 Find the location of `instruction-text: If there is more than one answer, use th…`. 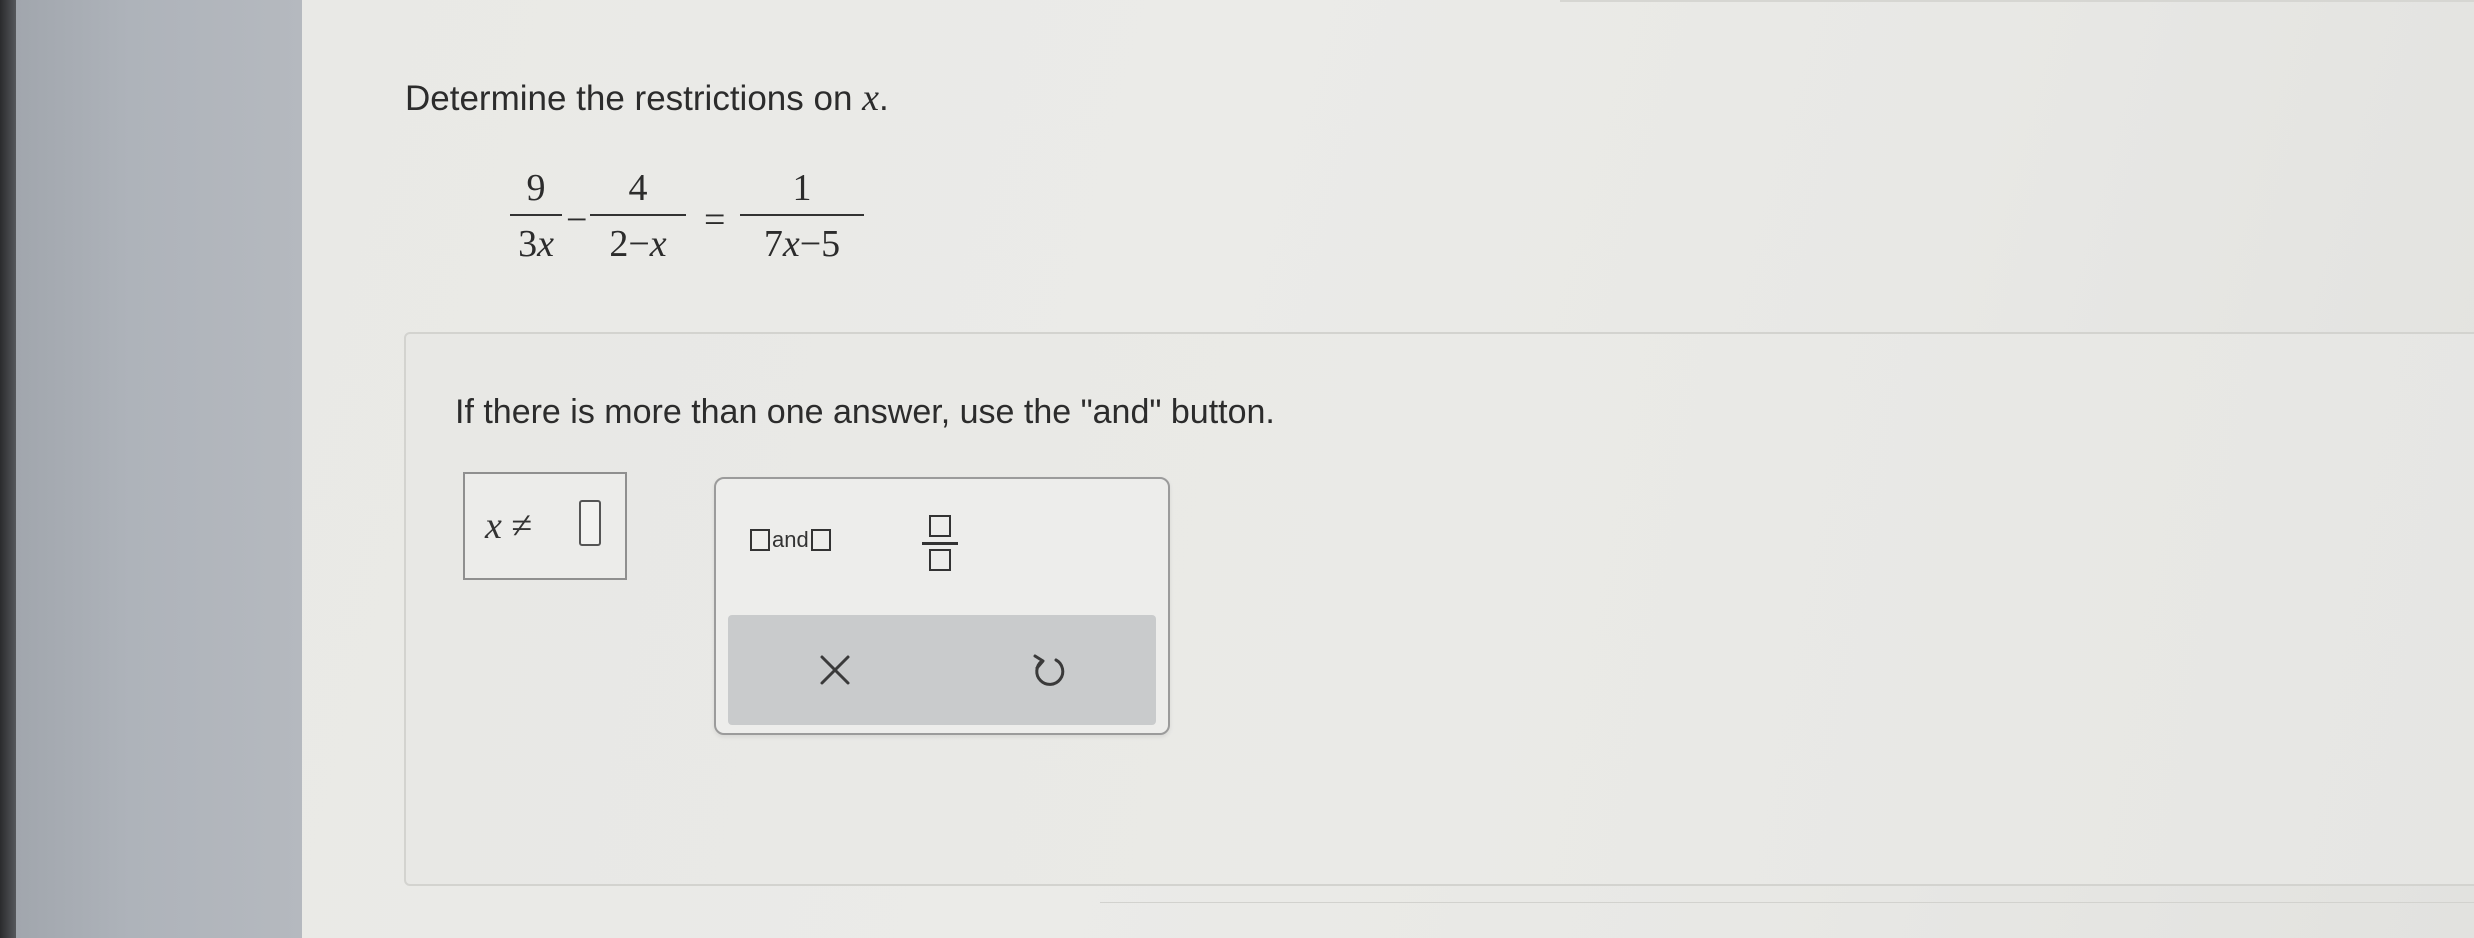

instruction-text: If there is more than one answer, use th… is located at coordinates (865, 412).